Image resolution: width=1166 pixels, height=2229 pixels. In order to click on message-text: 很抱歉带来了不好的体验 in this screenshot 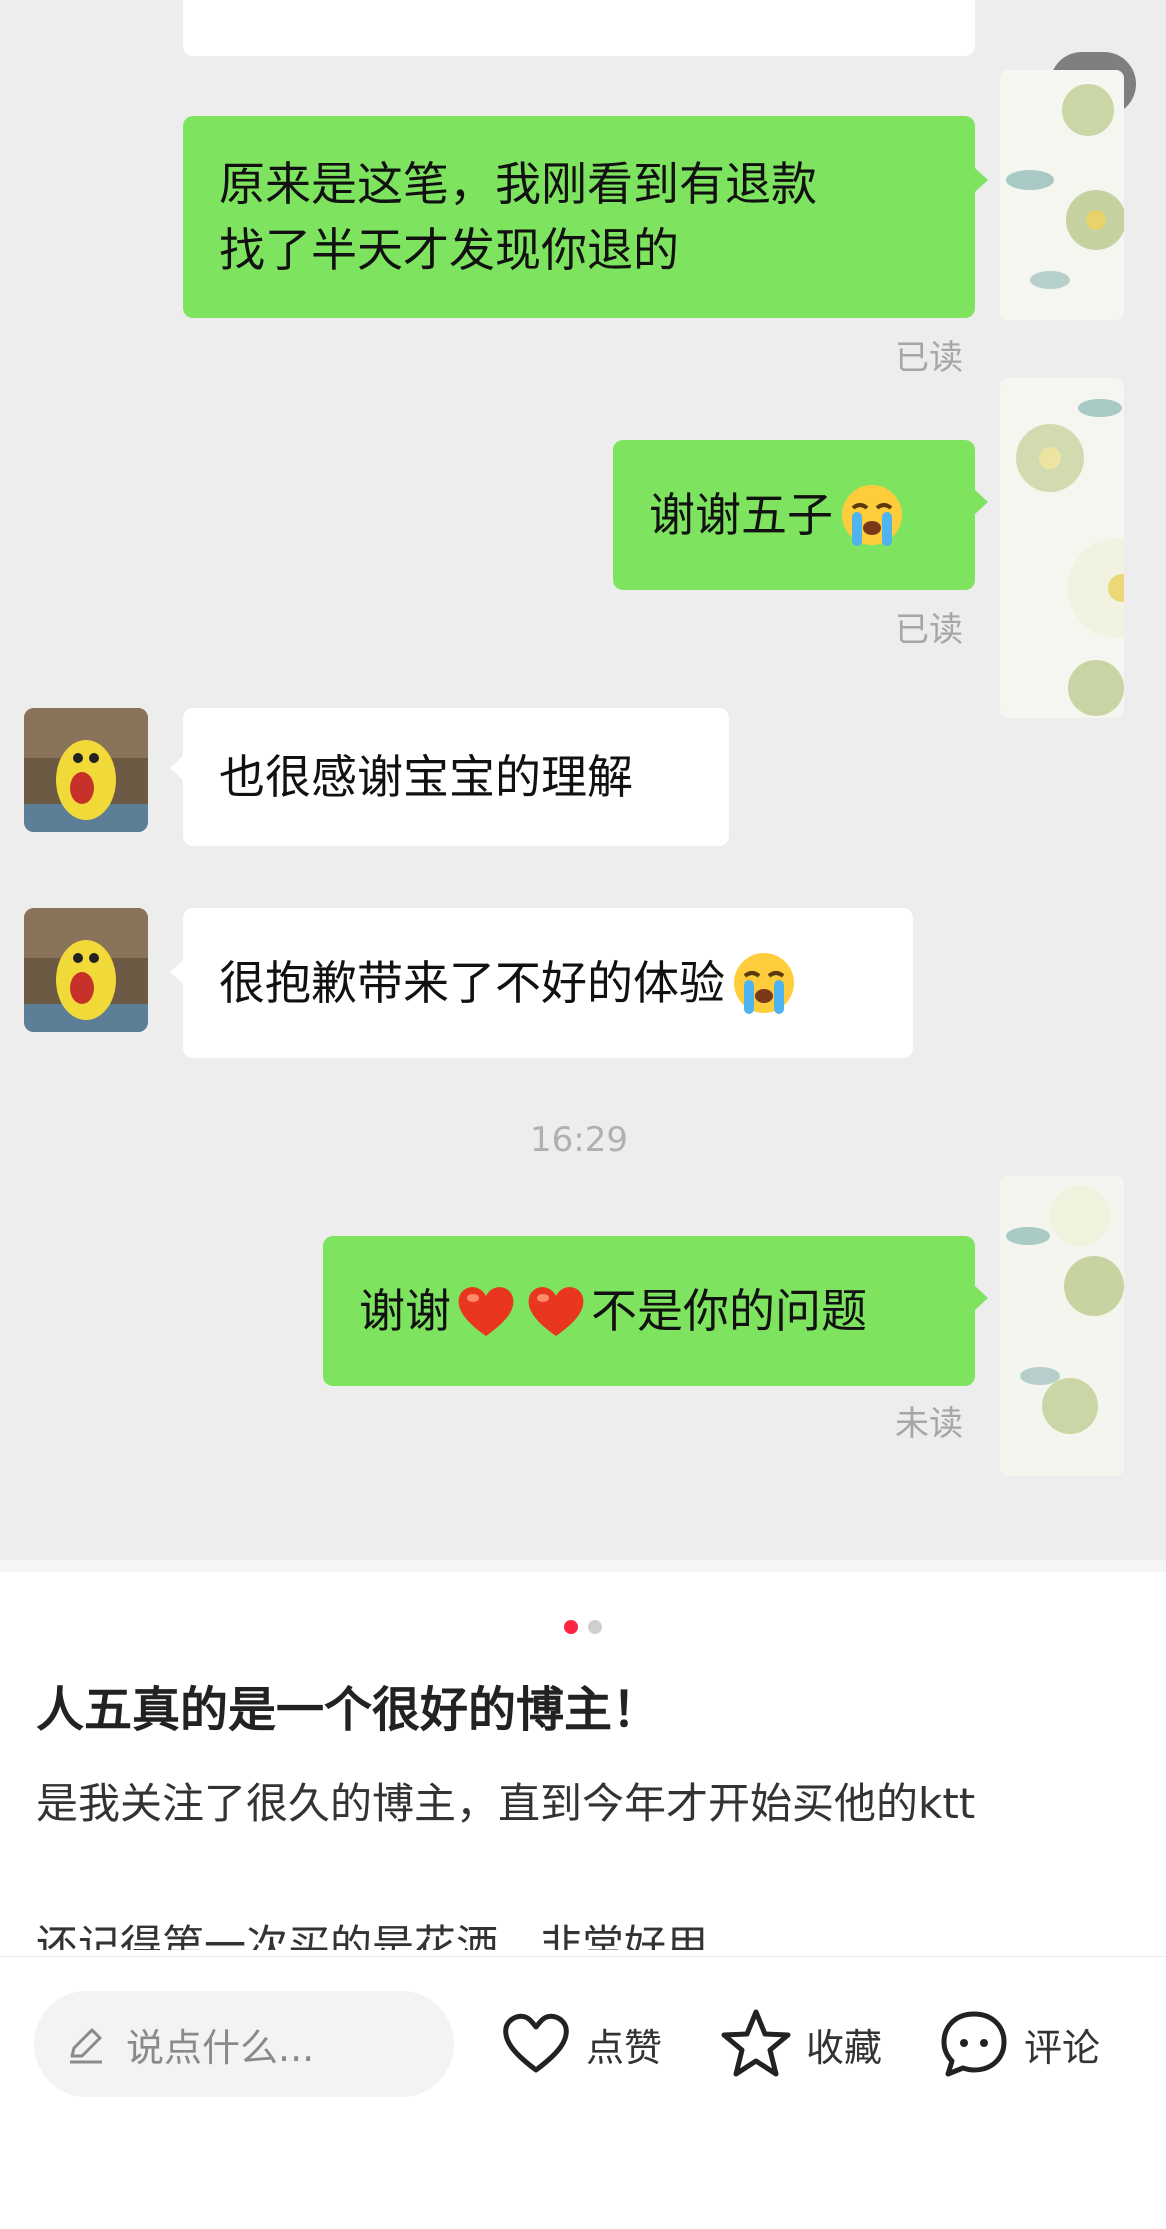, I will do `click(472, 983)`.